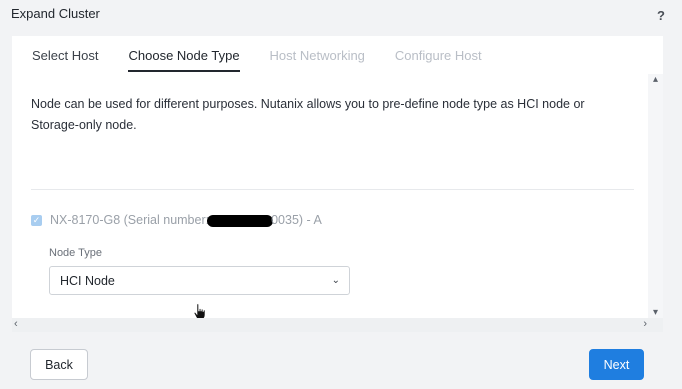 Image resolution: width=682 pixels, height=389 pixels. I want to click on next-button: Next, so click(616, 364).